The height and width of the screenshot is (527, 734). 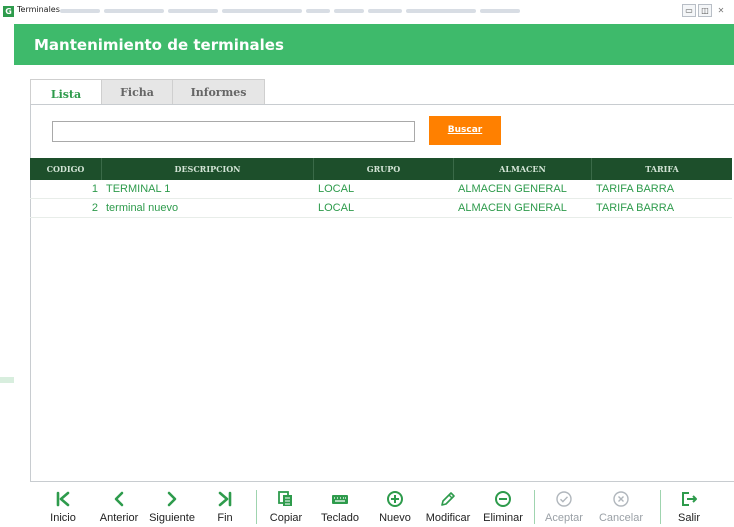 What do you see at coordinates (448, 500) in the screenshot?
I see `edit-pencil-icon` at bounding box center [448, 500].